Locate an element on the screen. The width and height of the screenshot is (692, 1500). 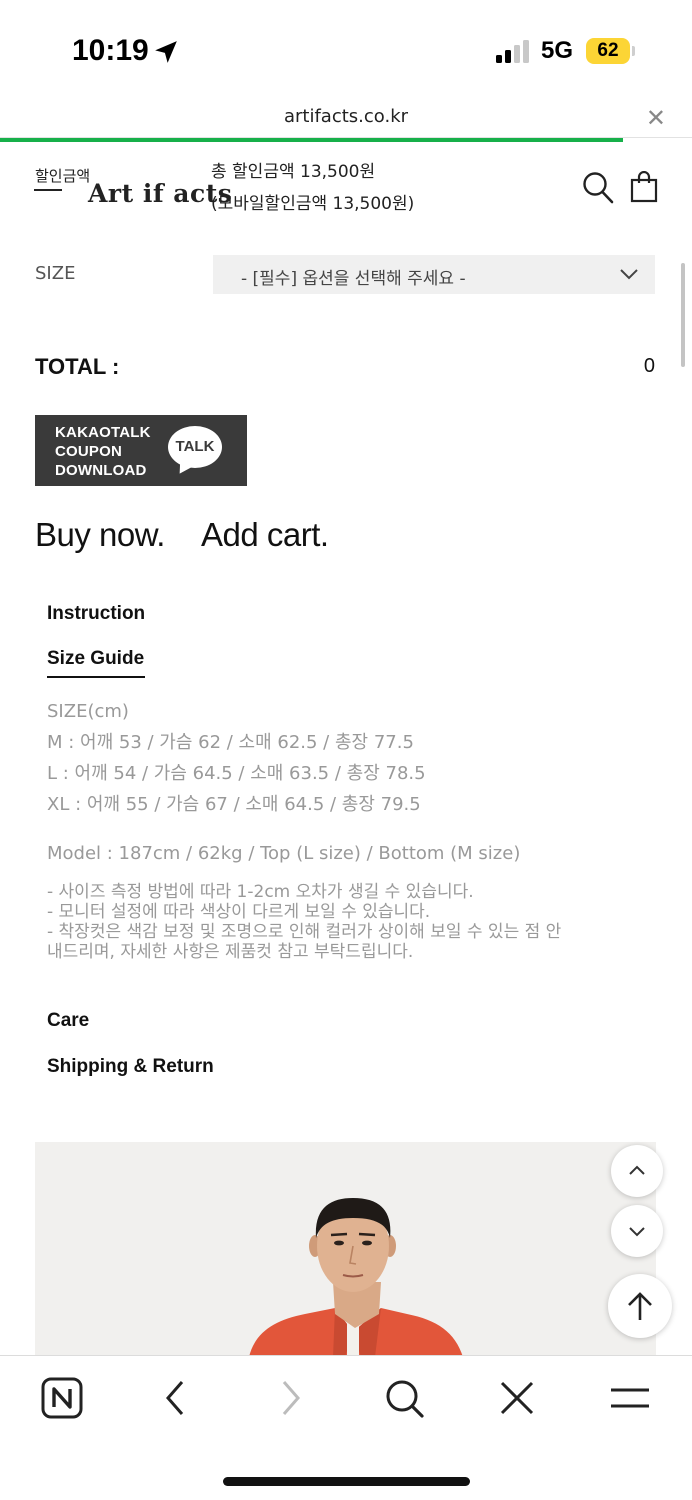
tab-shipping-return: Shipping & Return is located at coordinates (130, 1067).